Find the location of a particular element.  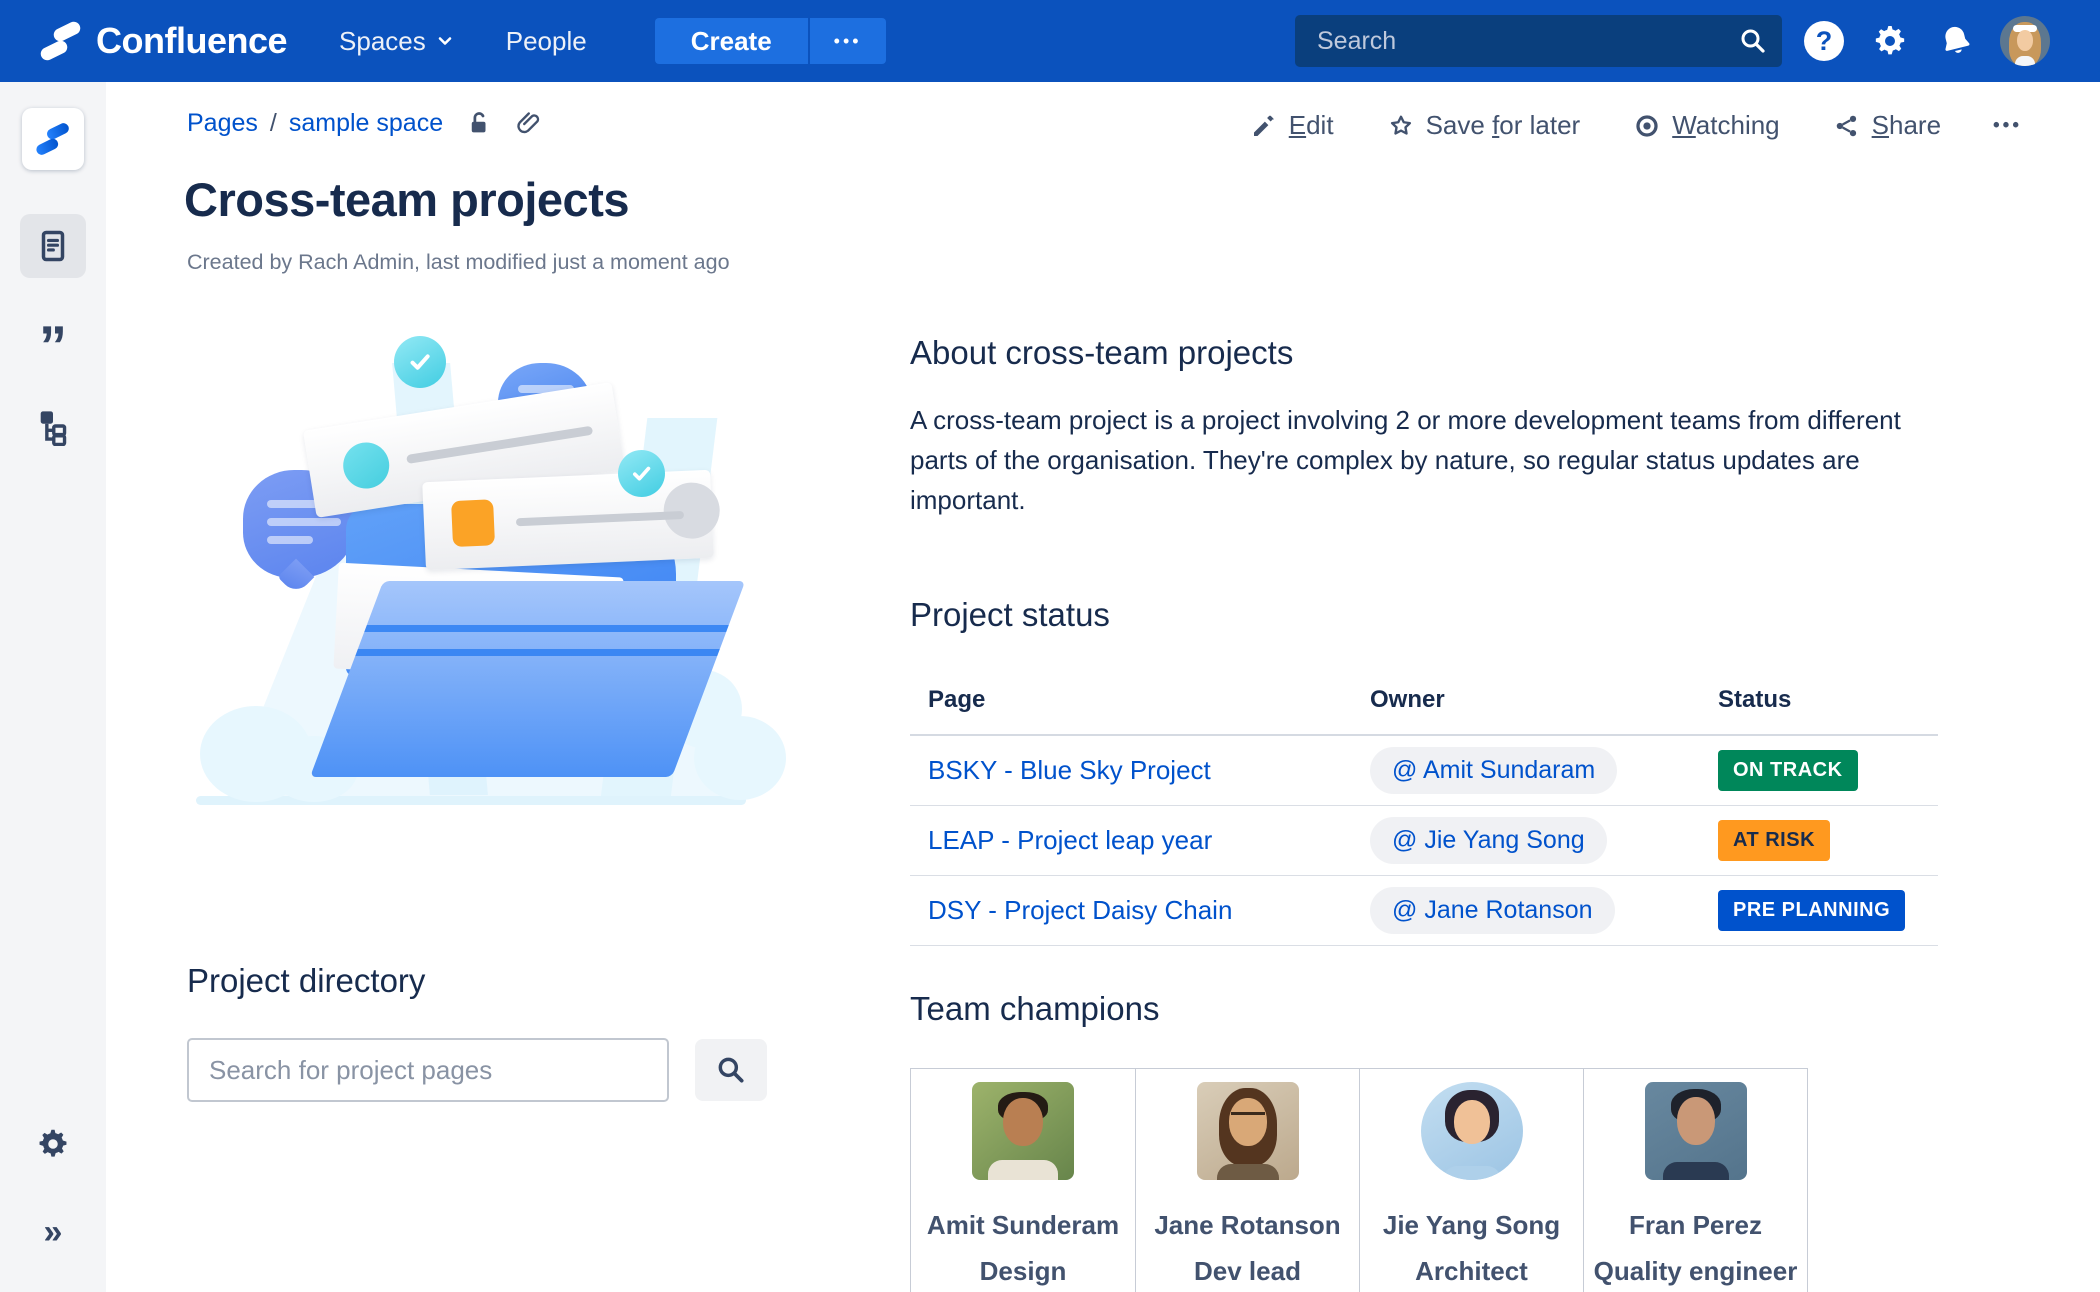

document-card-shape is located at coordinates (571, 520).